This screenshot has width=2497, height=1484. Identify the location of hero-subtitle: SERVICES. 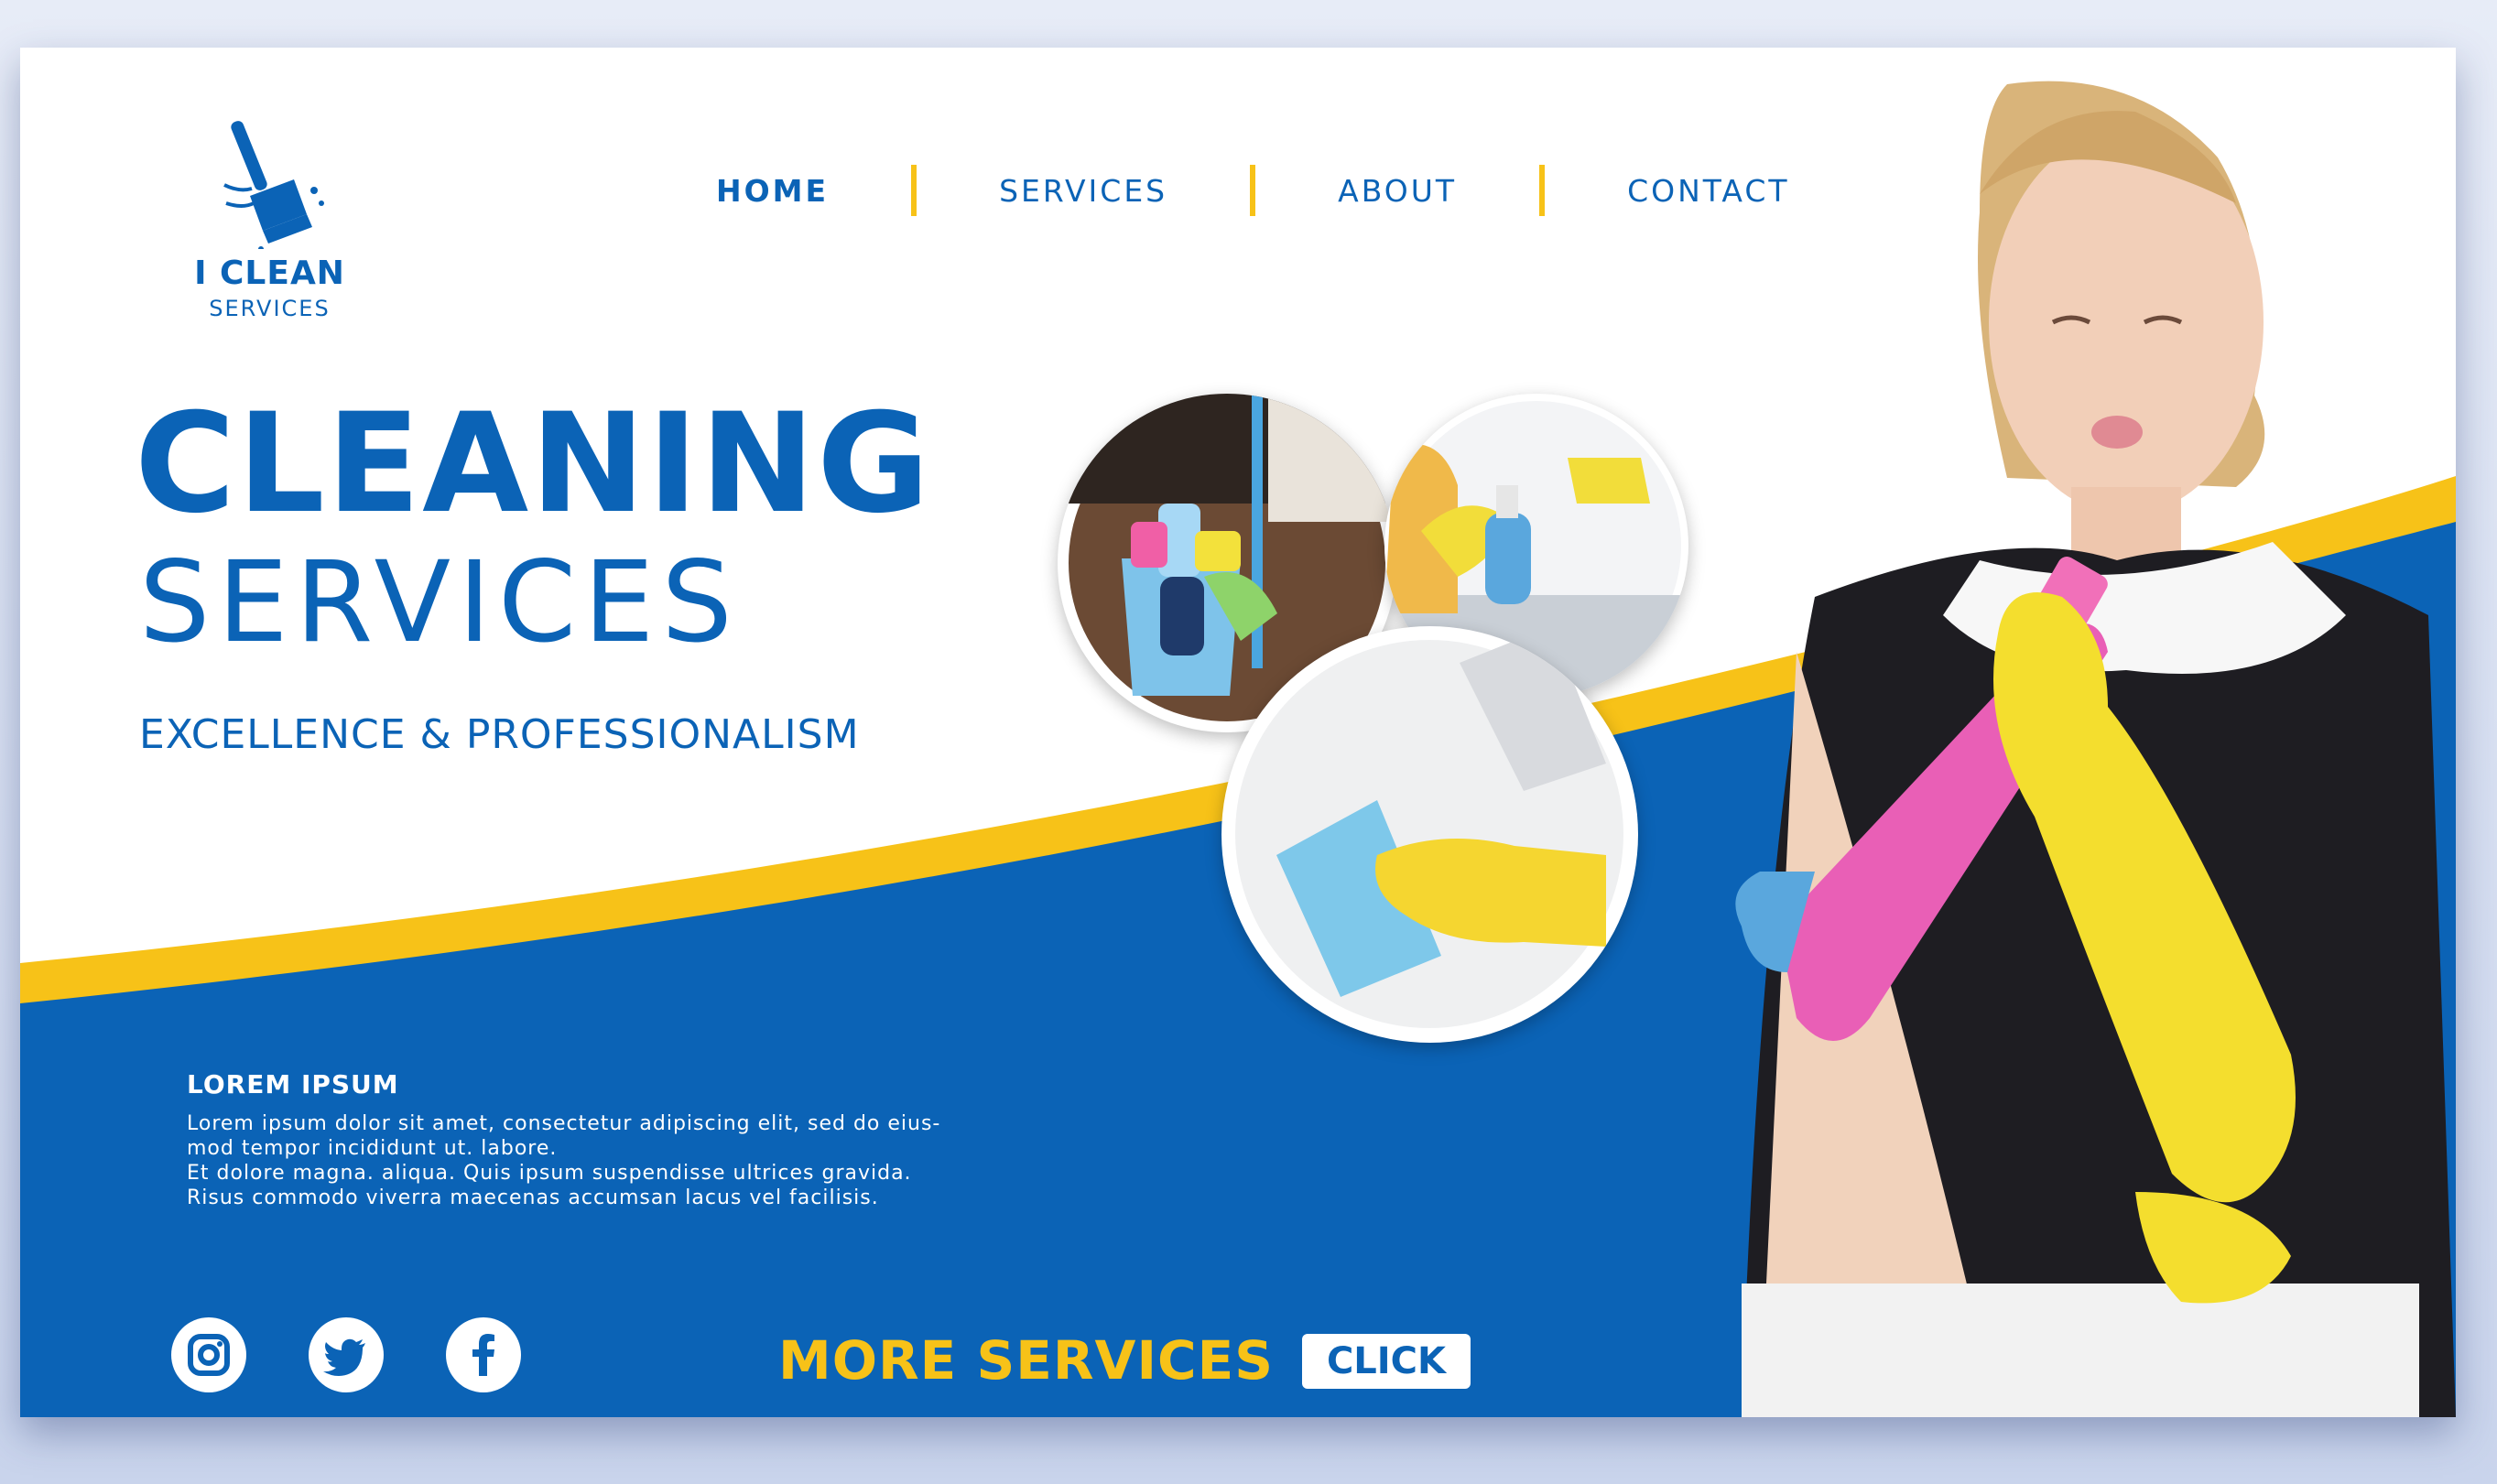
(439, 602).